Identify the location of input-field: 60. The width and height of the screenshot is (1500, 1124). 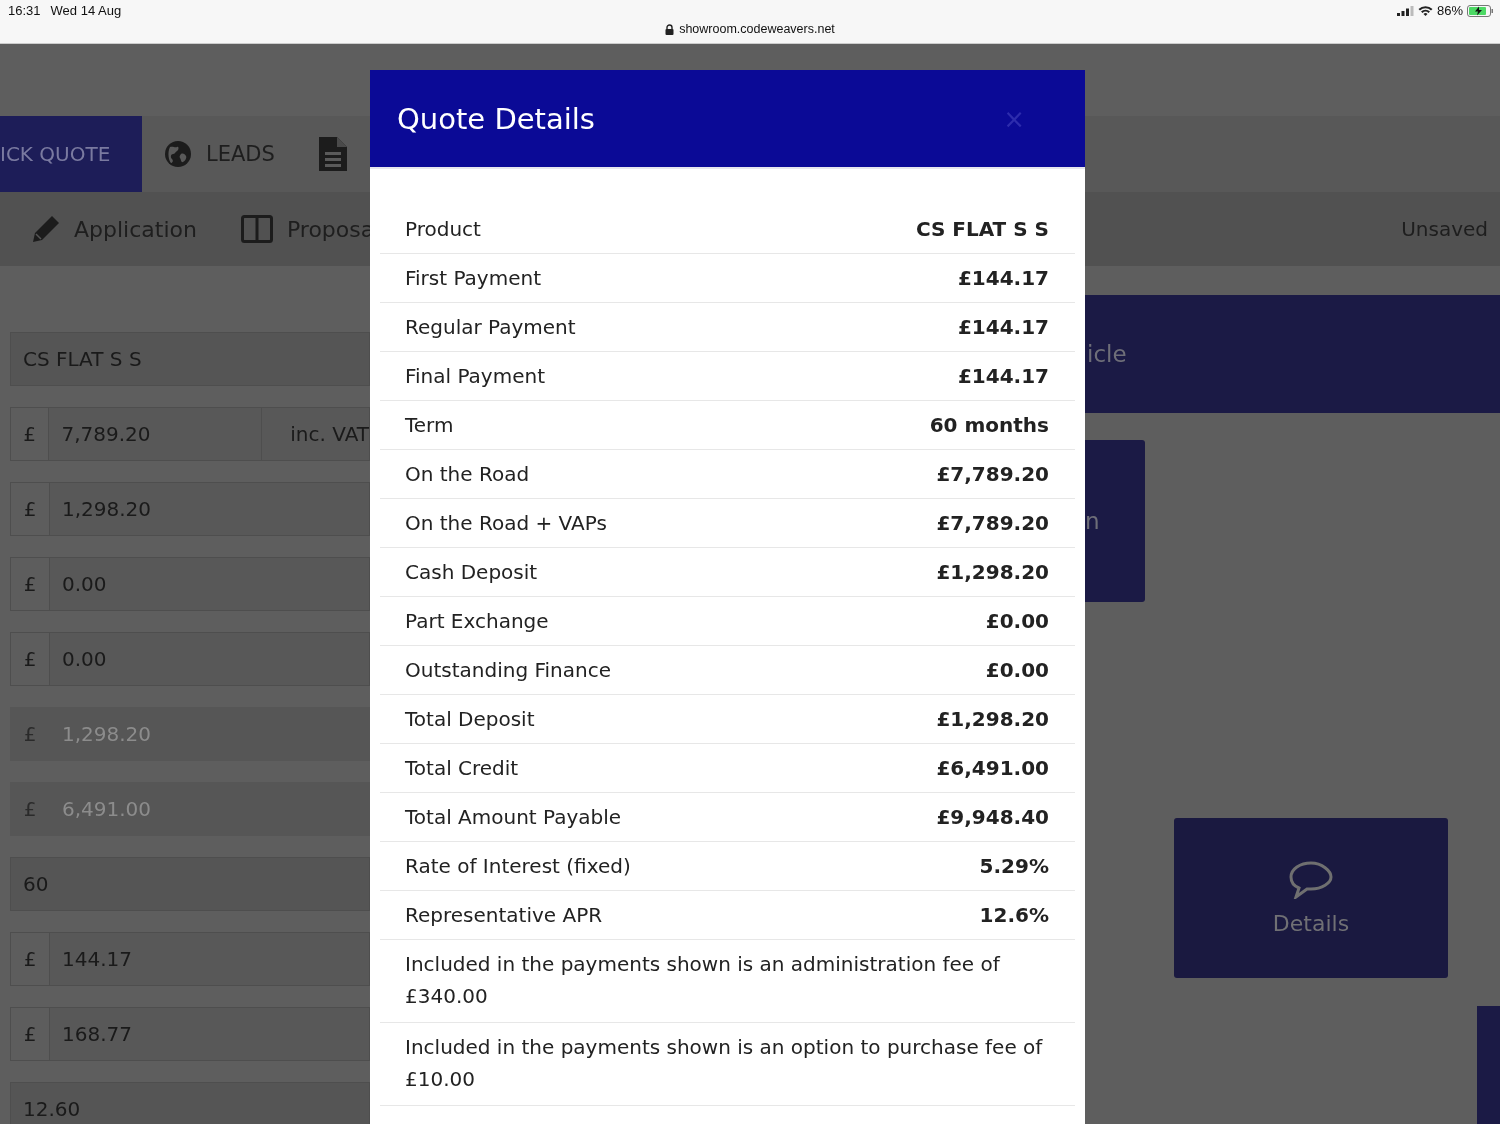
(190, 884).